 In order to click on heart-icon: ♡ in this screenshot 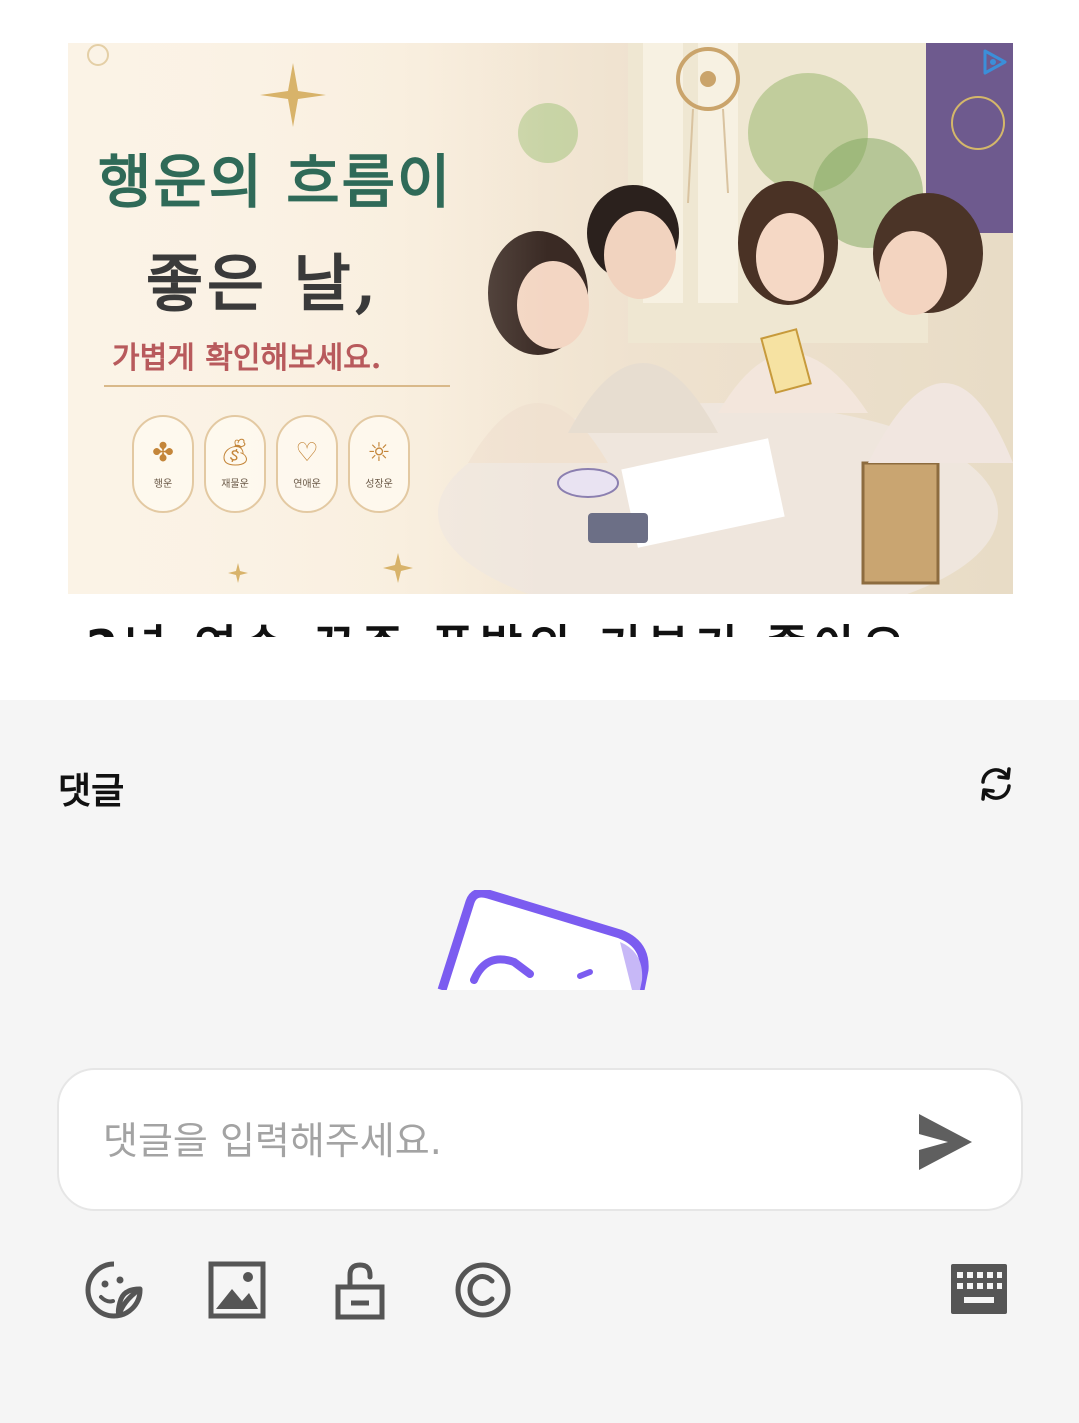, I will do `click(307, 452)`.